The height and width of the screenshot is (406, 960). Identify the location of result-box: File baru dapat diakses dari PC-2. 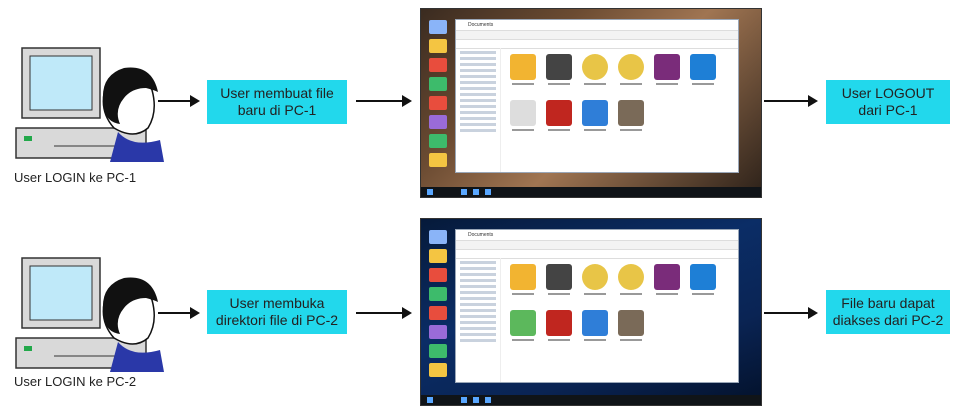
(888, 312).